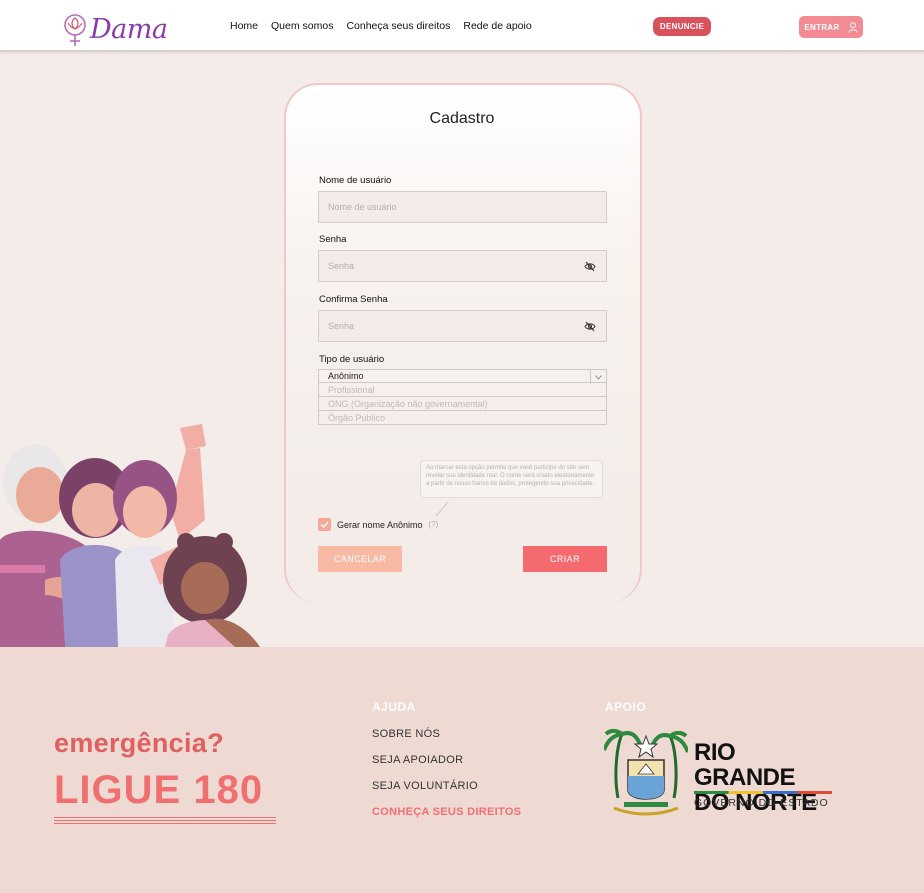  I want to click on user-type-option-profissional: Profissional, so click(462, 390).